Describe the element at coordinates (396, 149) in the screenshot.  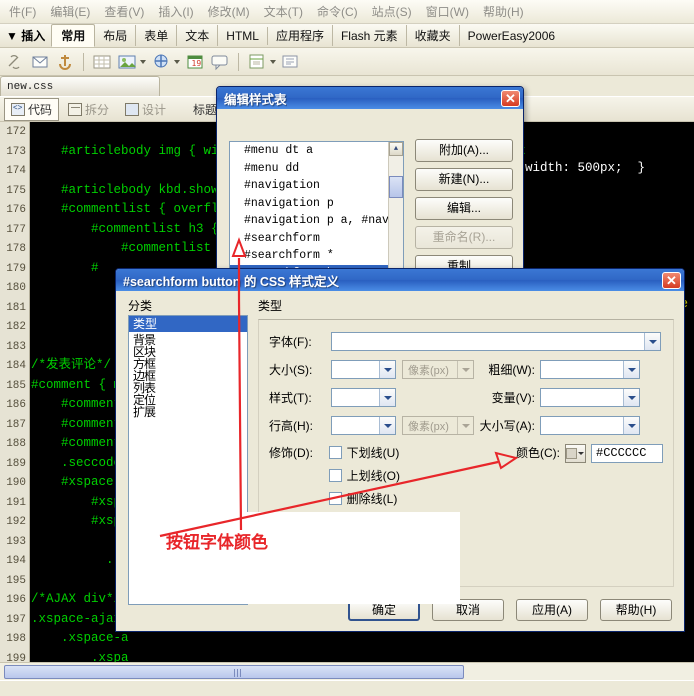
I see `scroll-up-icon: ▲` at that location.